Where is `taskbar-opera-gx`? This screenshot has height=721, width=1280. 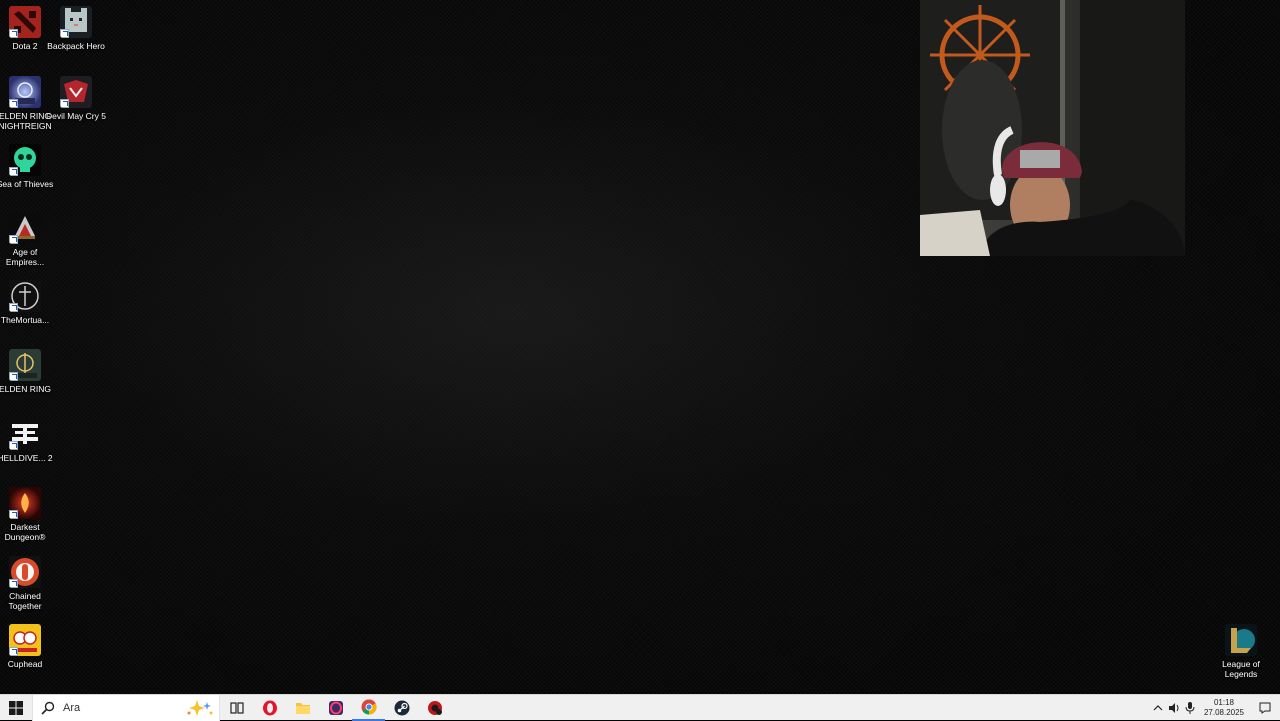 taskbar-opera-gx is located at coordinates (335, 708).